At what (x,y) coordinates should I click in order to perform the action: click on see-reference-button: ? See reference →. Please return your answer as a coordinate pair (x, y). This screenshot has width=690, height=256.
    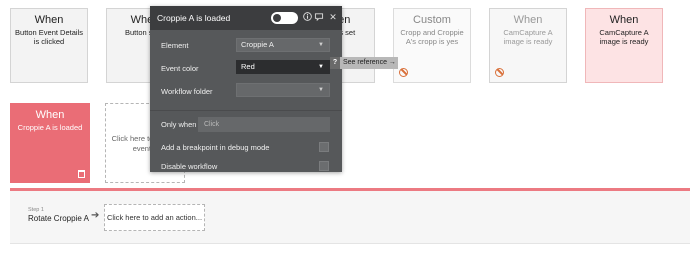
    Looking at the image, I should click on (364, 63).